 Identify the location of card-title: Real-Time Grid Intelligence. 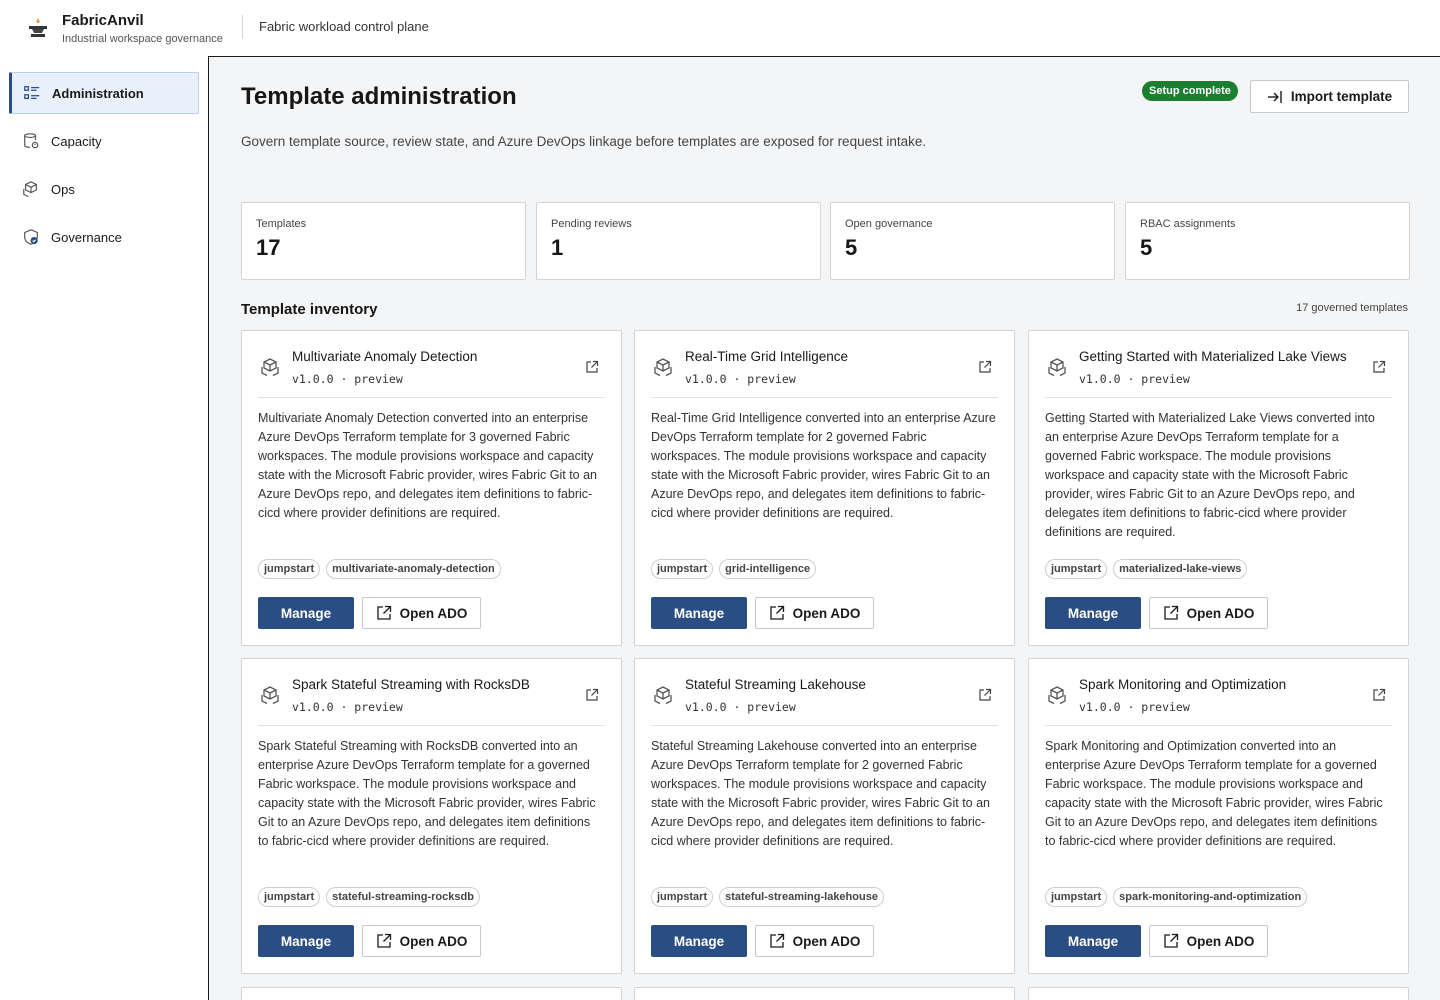
(766, 356).